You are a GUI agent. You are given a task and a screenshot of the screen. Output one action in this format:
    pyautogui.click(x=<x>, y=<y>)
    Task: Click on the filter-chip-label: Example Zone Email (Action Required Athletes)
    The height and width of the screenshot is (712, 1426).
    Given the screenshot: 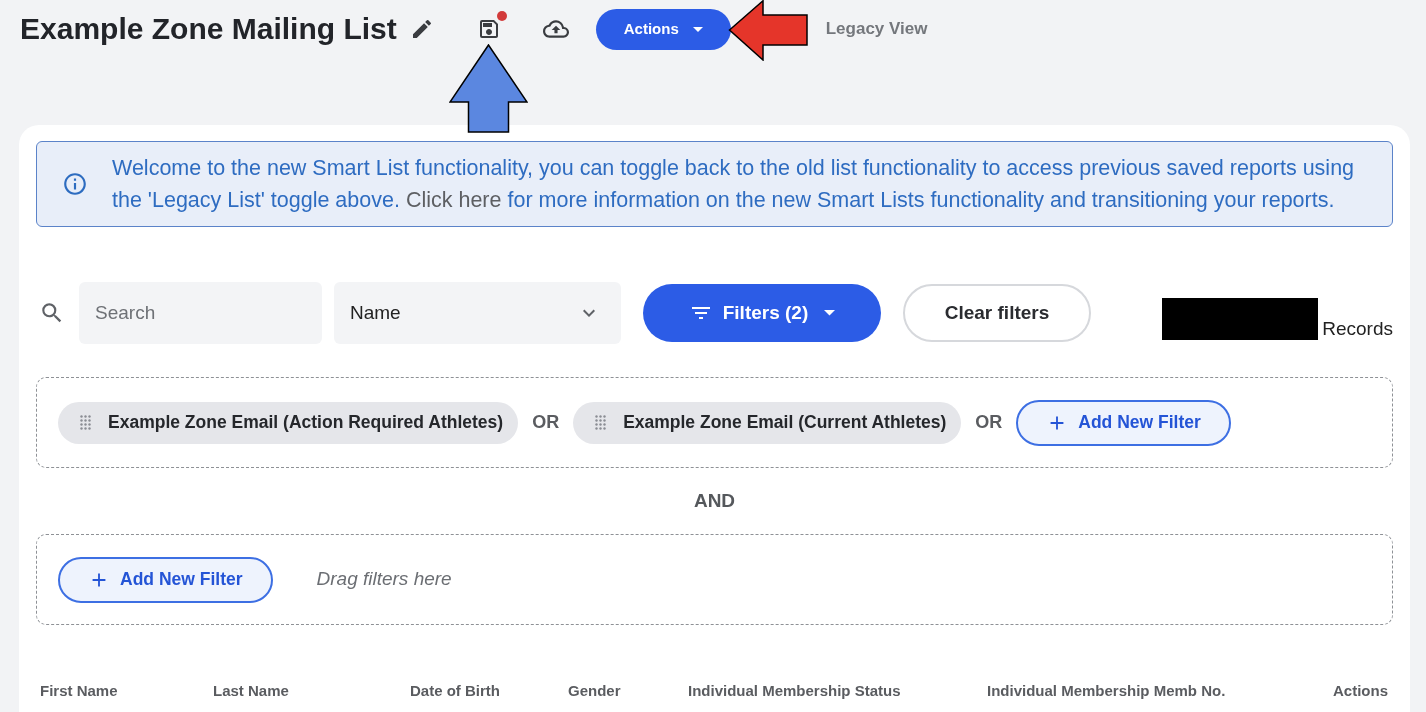 What is the action you would take?
    pyautogui.click(x=306, y=423)
    